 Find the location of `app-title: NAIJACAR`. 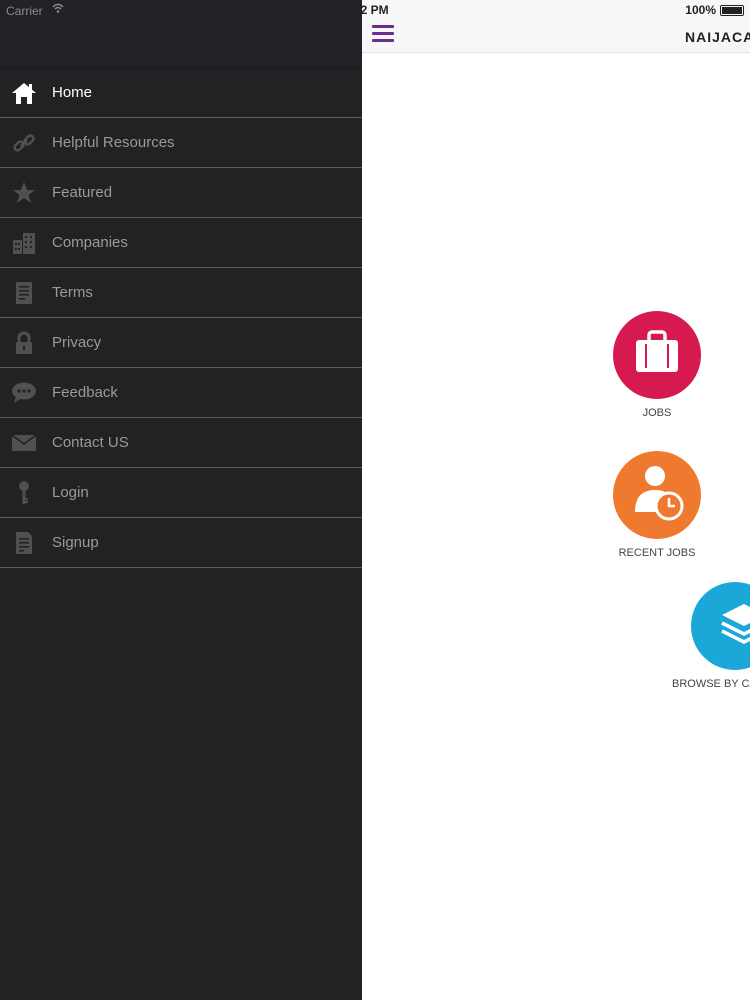

app-title: NAIJACAR is located at coordinates (717, 37).